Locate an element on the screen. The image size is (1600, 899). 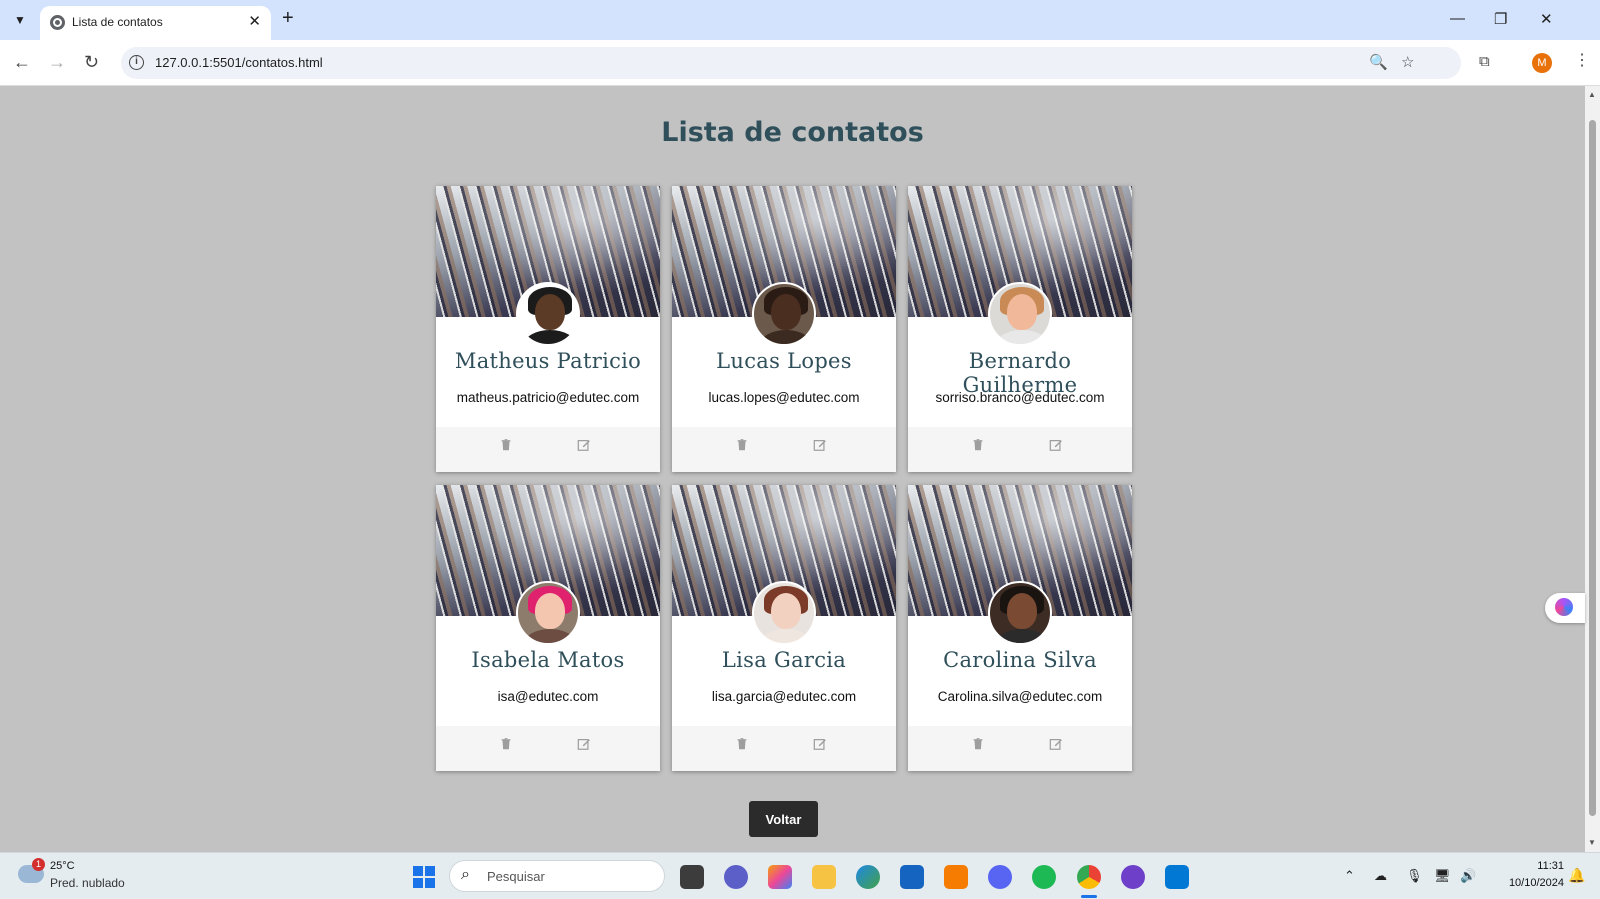
profile-avatar: M is located at coordinates (1542, 63).